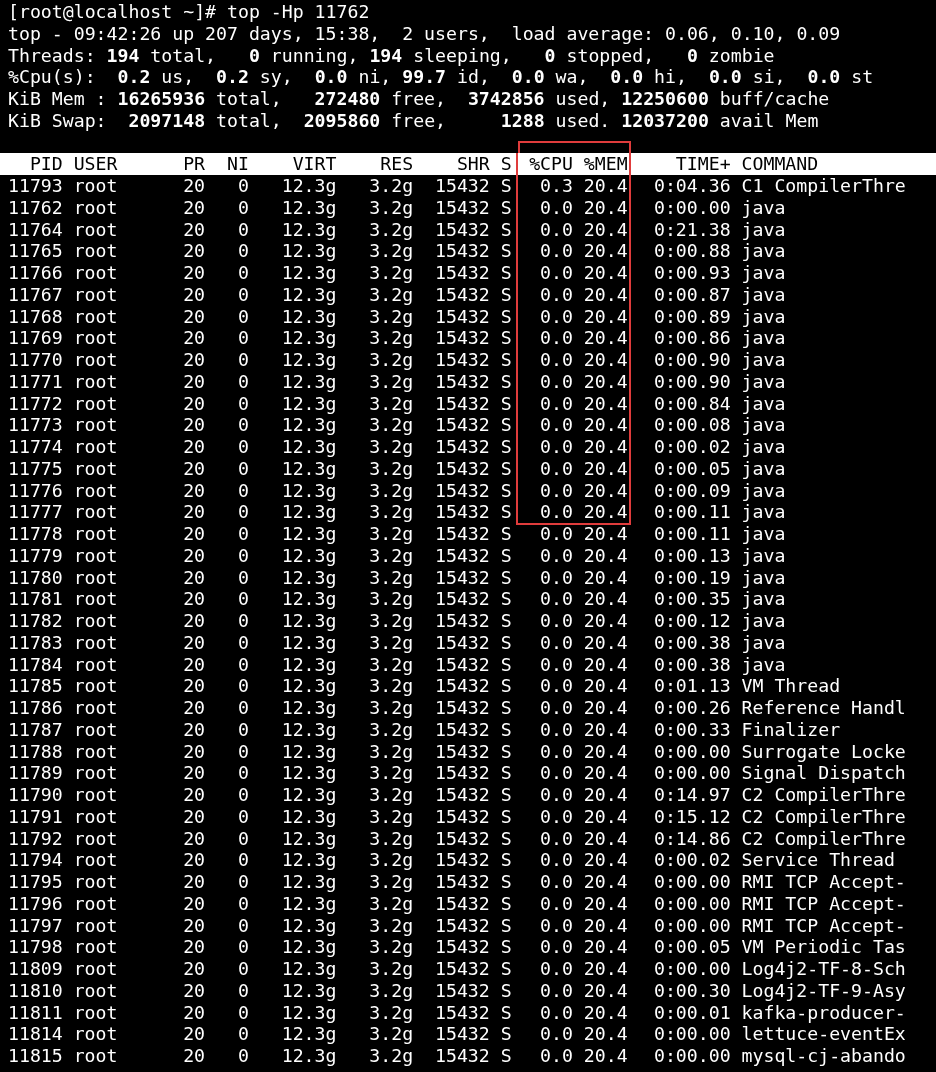 The height and width of the screenshot is (1072, 936). What do you see at coordinates (35, 665) in the screenshot?
I see `table-cell-text: 11784` at bounding box center [35, 665].